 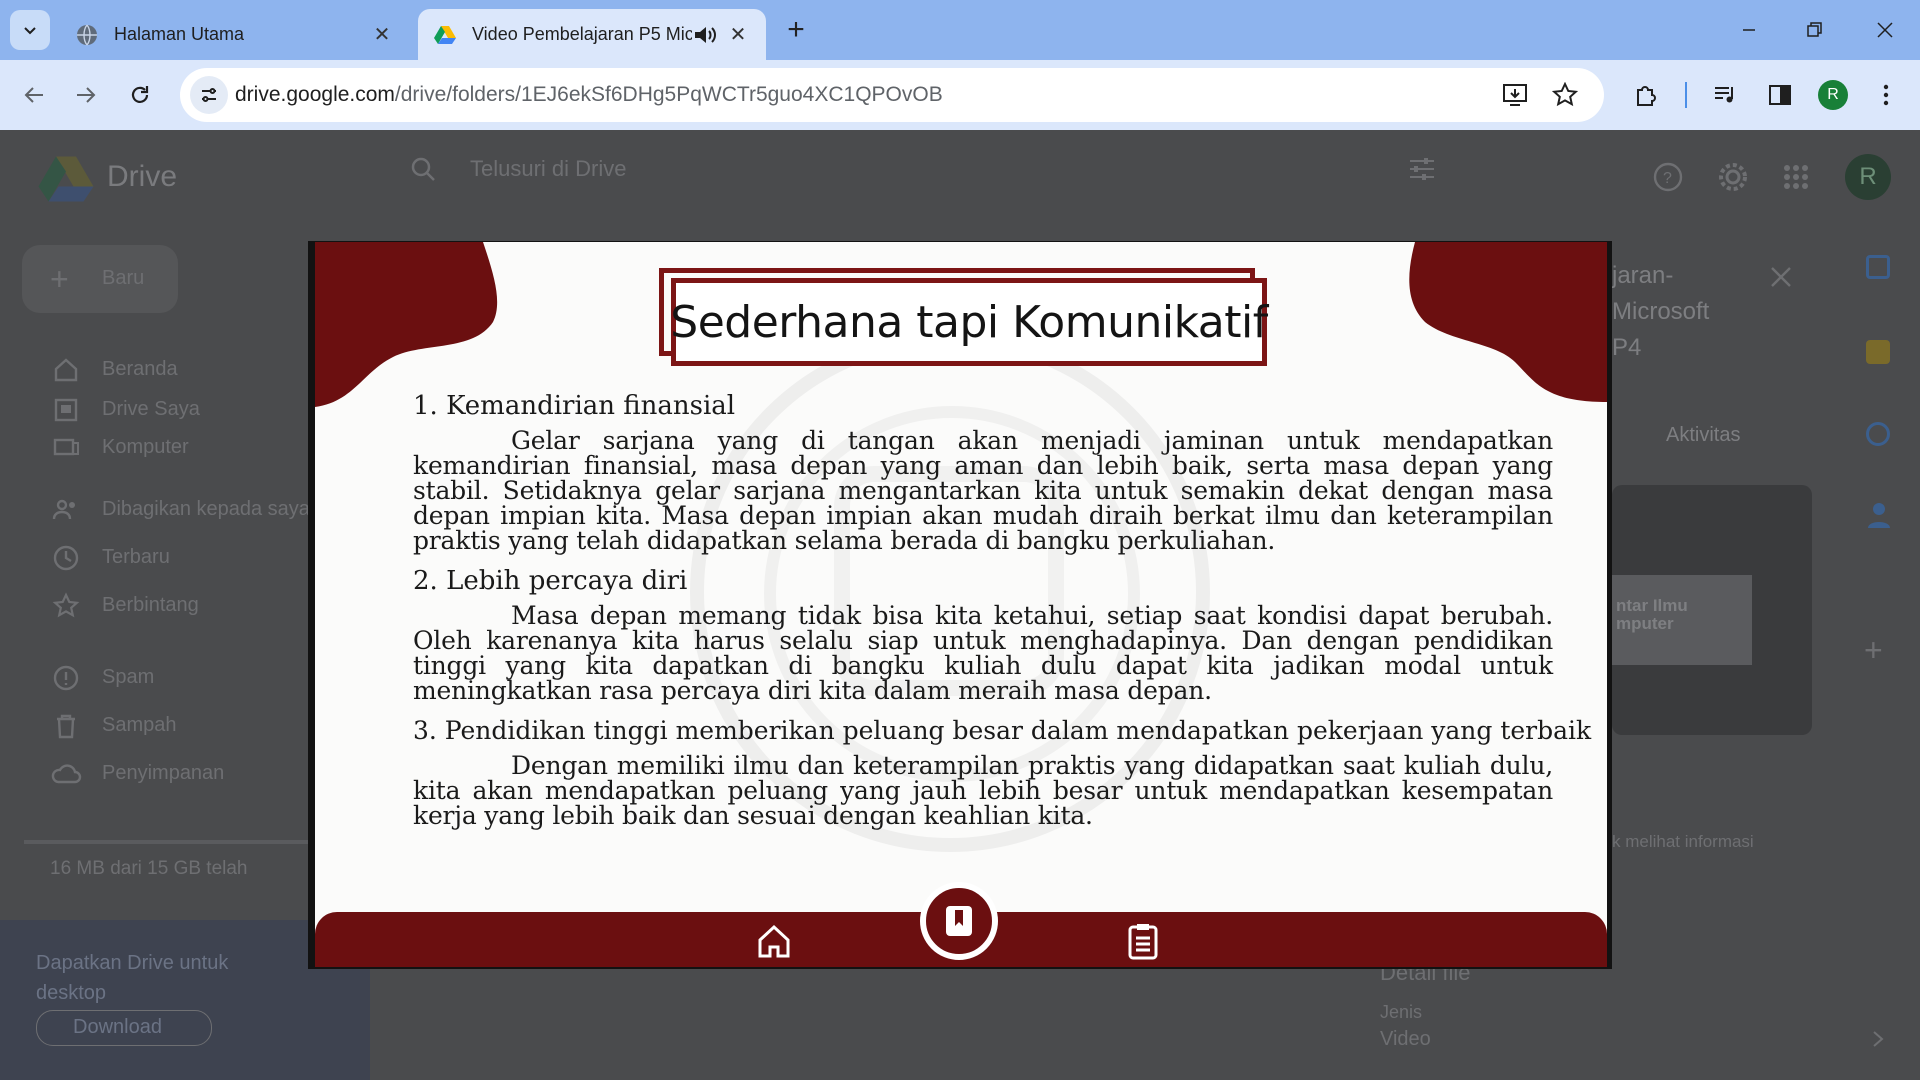 I want to click on browser-menu-button, so click(x=1886, y=95).